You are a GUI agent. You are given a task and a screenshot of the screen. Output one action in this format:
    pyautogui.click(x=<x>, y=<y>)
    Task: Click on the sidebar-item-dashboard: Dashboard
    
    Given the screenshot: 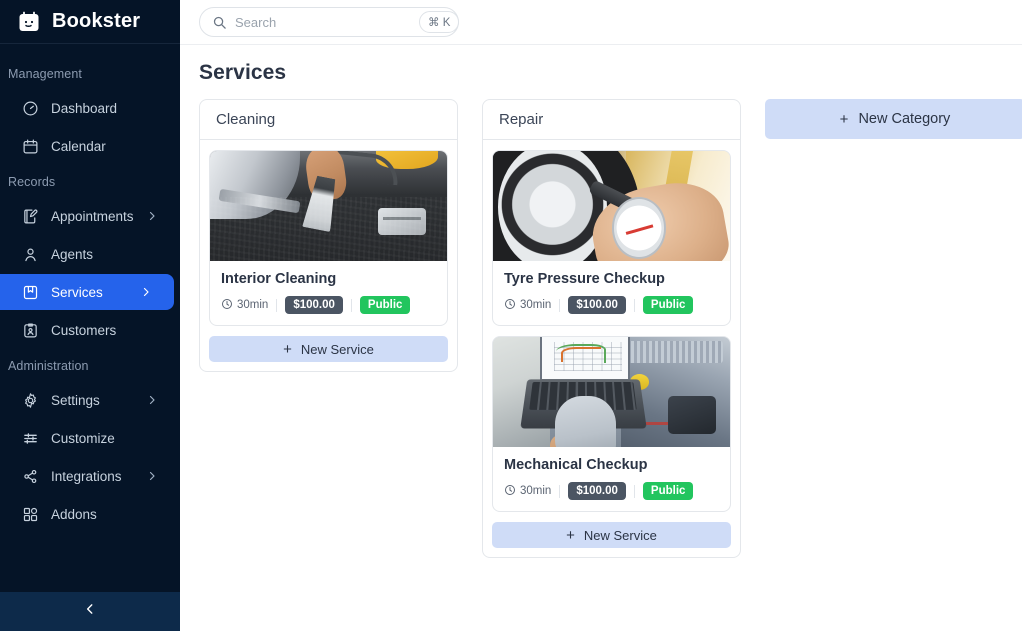 What is the action you would take?
    pyautogui.click(x=90, y=108)
    